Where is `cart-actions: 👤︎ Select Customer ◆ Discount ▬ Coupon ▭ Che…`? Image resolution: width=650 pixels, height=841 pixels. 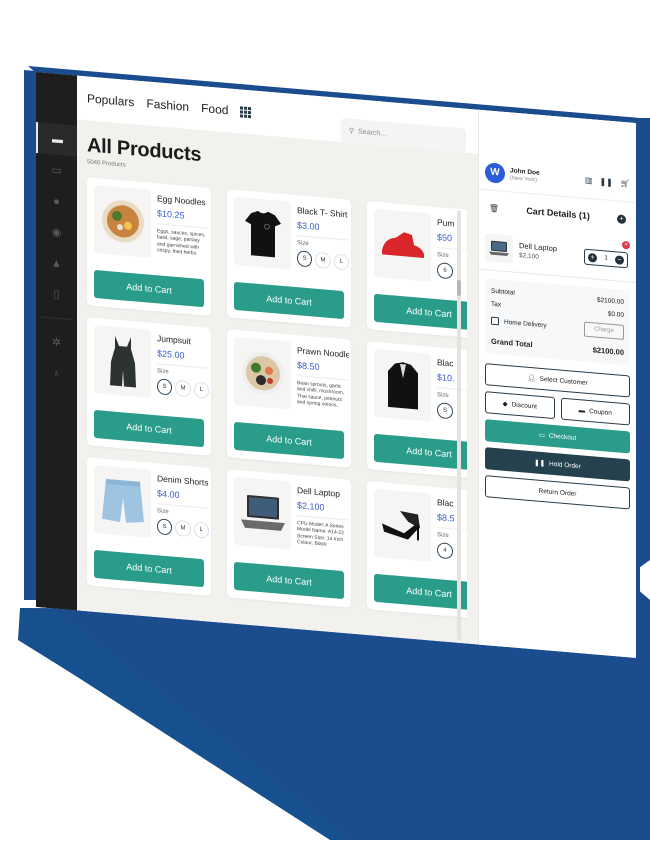 cart-actions: 👤︎ Select Customer ◆ Discount ▬ Coupon ▭ Che… is located at coordinates (557, 431).